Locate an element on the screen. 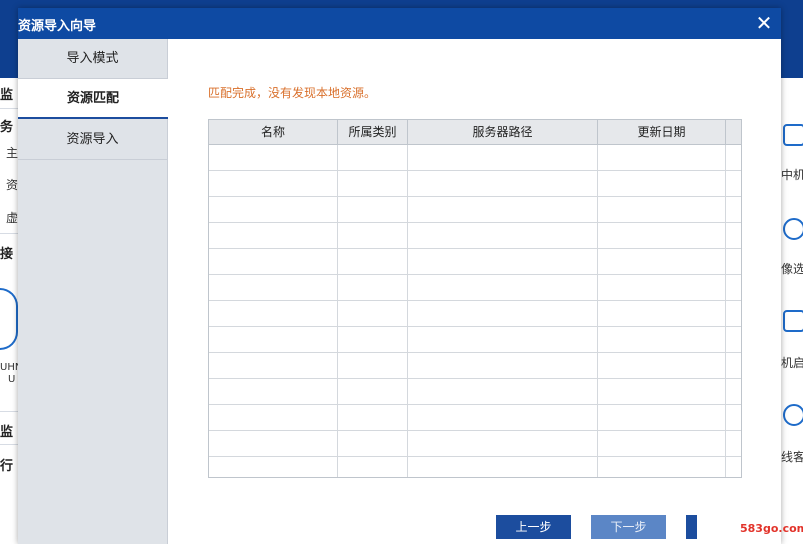 The height and width of the screenshot is (544, 803). bg-fragment: U is located at coordinates (12, 379).